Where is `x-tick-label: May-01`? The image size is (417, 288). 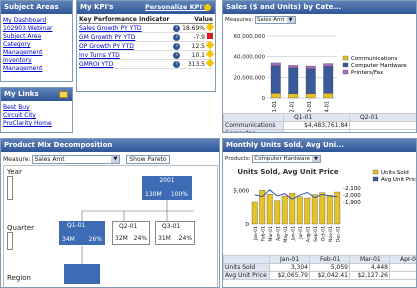
x-tick-label: May-01 is located at coordinates (286, 234).